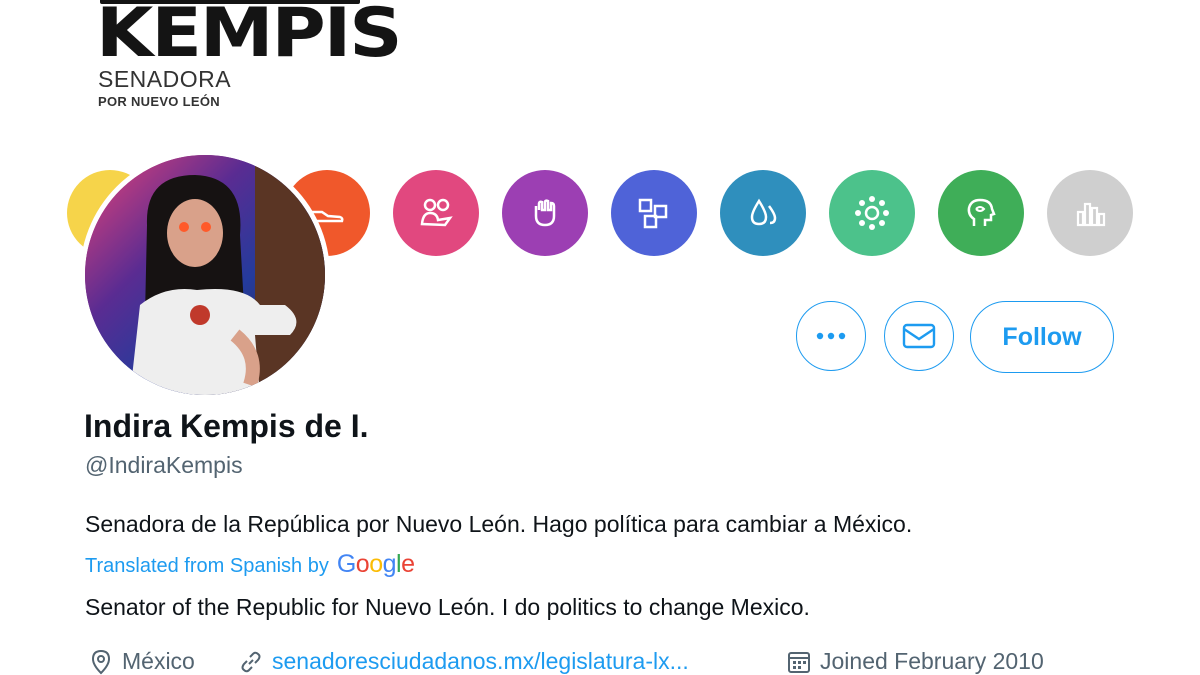 This screenshot has height=675, width=1200. Describe the element at coordinates (164, 465) in the screenshot. I see `user-handle: @IndiraKempis` at that location.